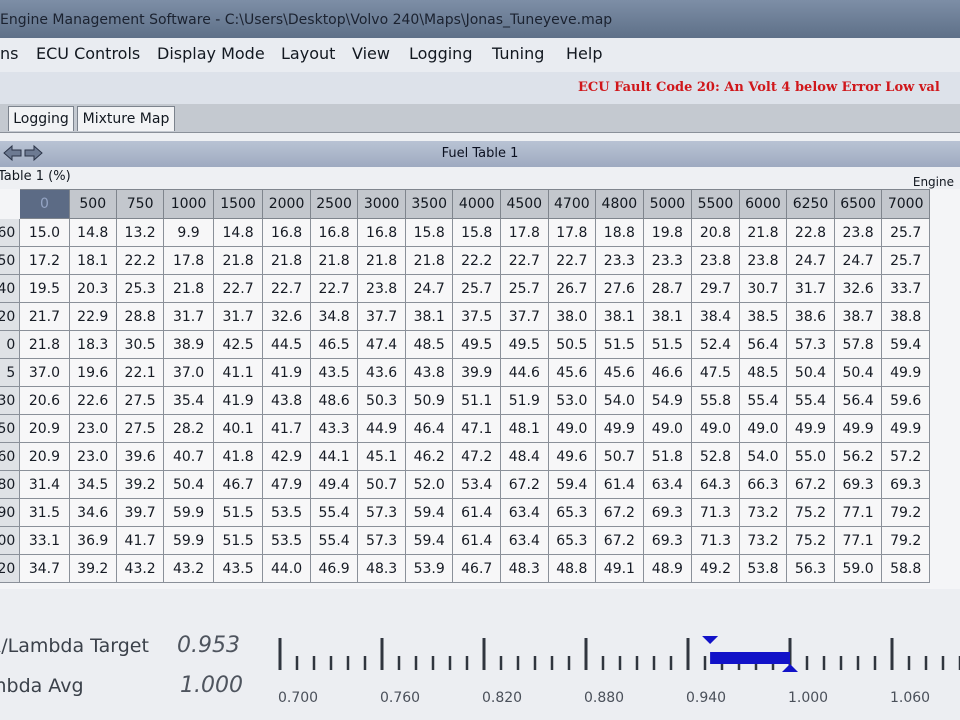  Describe the element at coordinates (44, 512) in the screenshot. I see `fuel-cell: 31.5` at that location.